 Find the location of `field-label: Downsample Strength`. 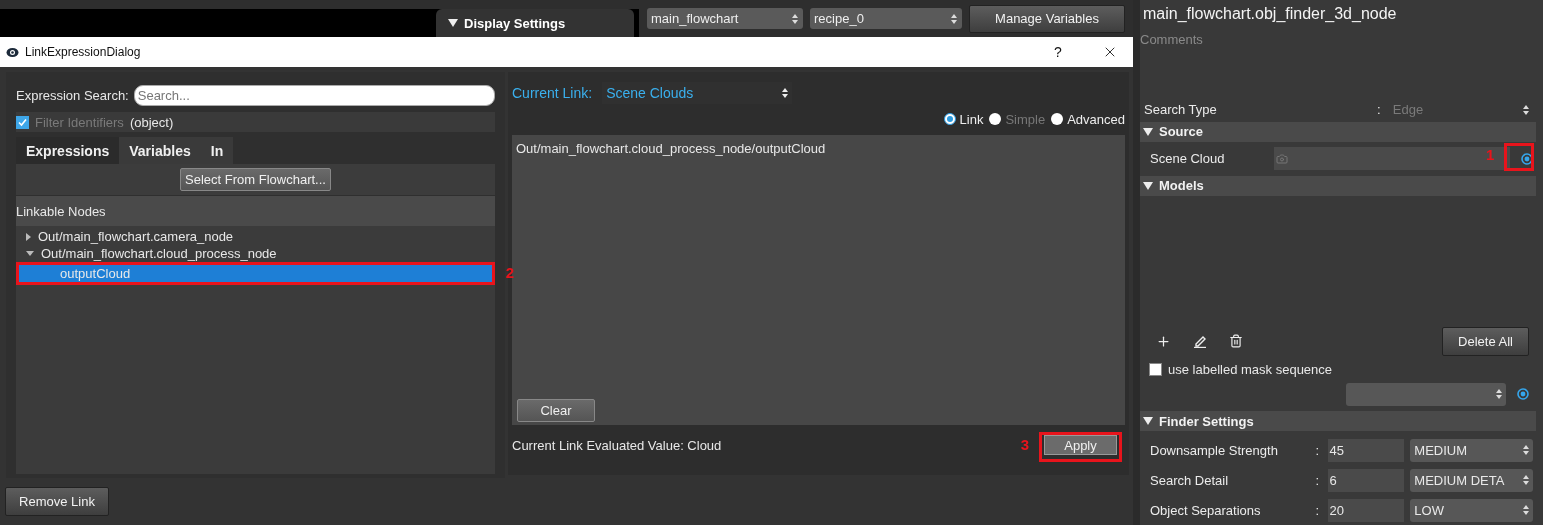

field-label: Downsample Strength is located at coordinates (1214, 450).